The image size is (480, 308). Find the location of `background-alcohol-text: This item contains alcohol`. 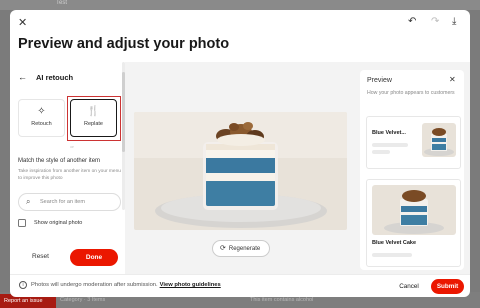

background-alcohol-text: This item contains alcohol is located at coordinates (282, 300).